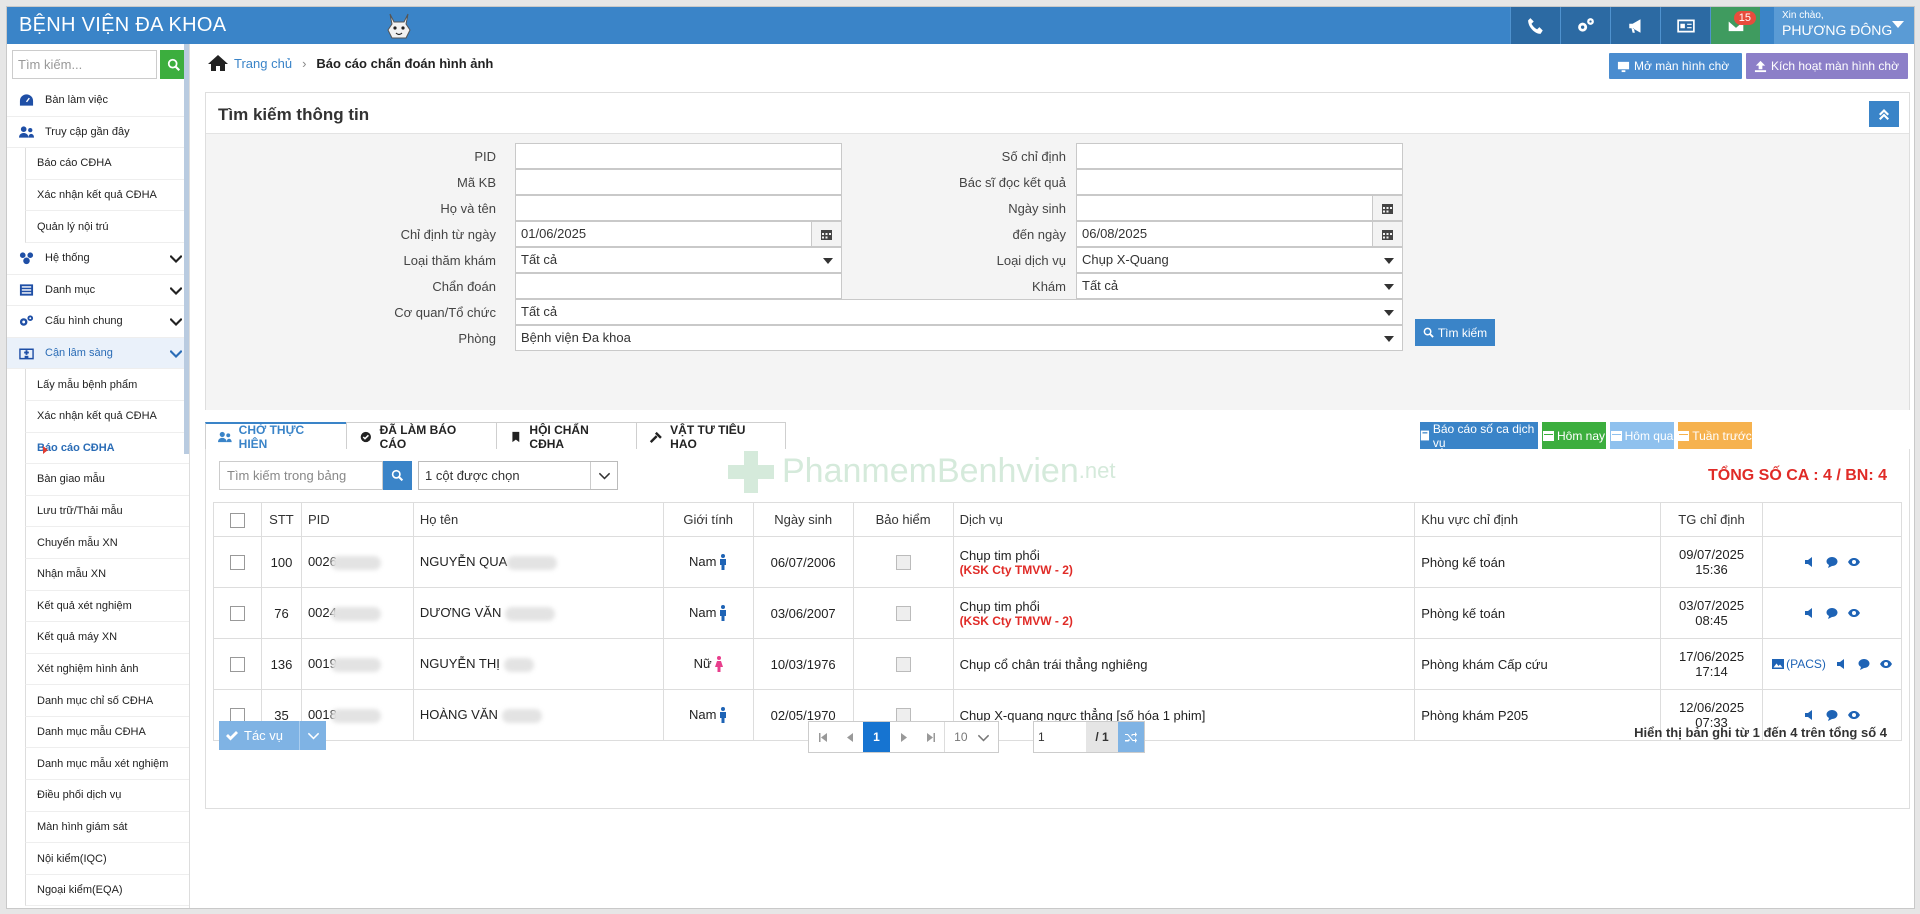 This screenshot has height=914, width=1920. Describe the element at coordinates (397, 475) in the screenshot. I see `table-search-button` at that location.